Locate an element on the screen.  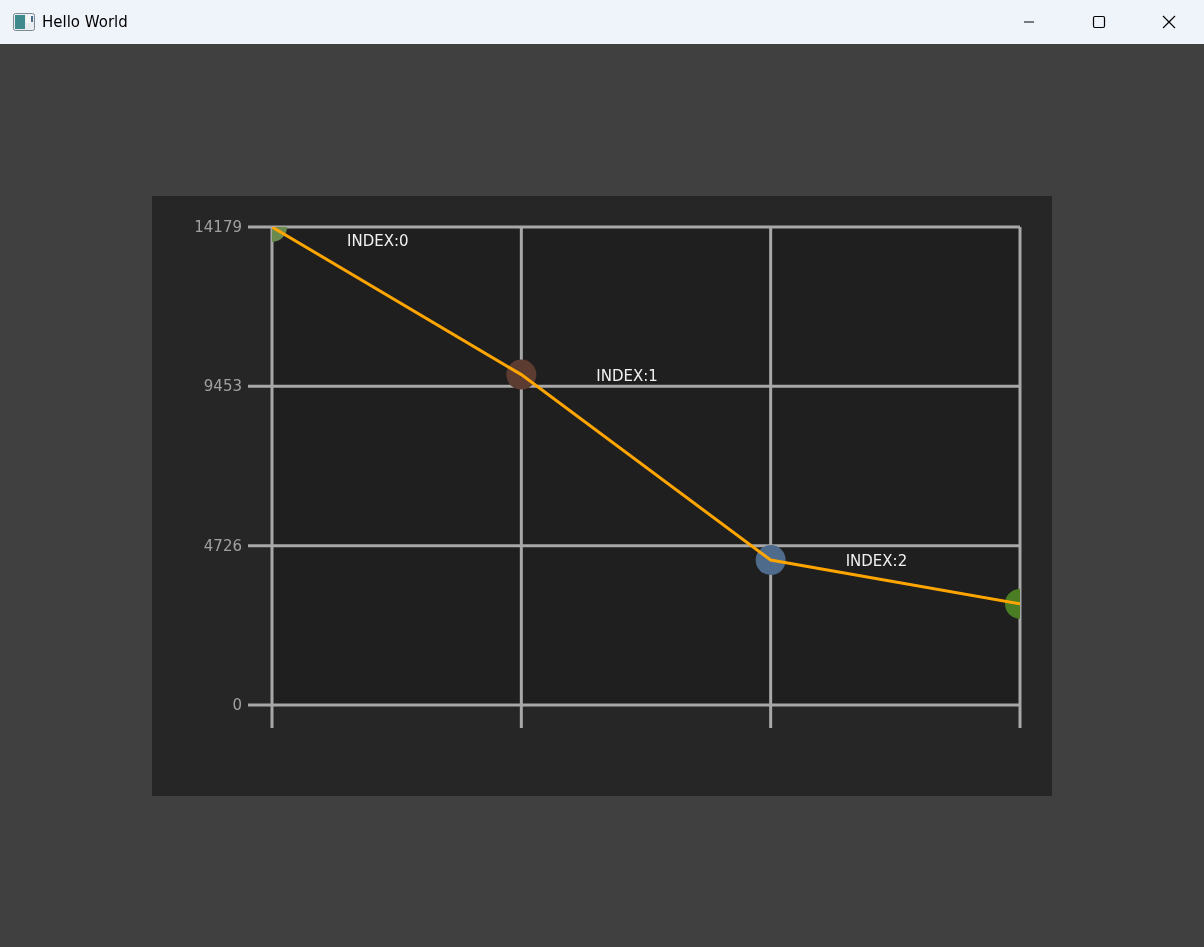
axis-tick-label: 0 is located at coordinates (237, 704).